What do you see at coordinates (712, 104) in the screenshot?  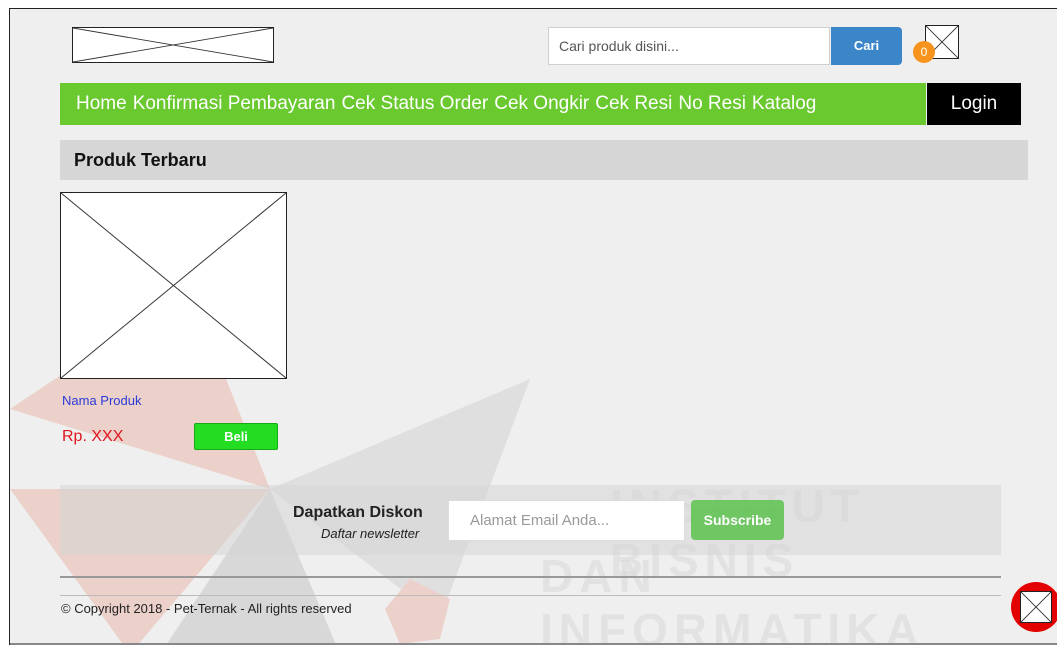 I see `nav-item-no-resi: No Resi` at bounding box center [712, 104].